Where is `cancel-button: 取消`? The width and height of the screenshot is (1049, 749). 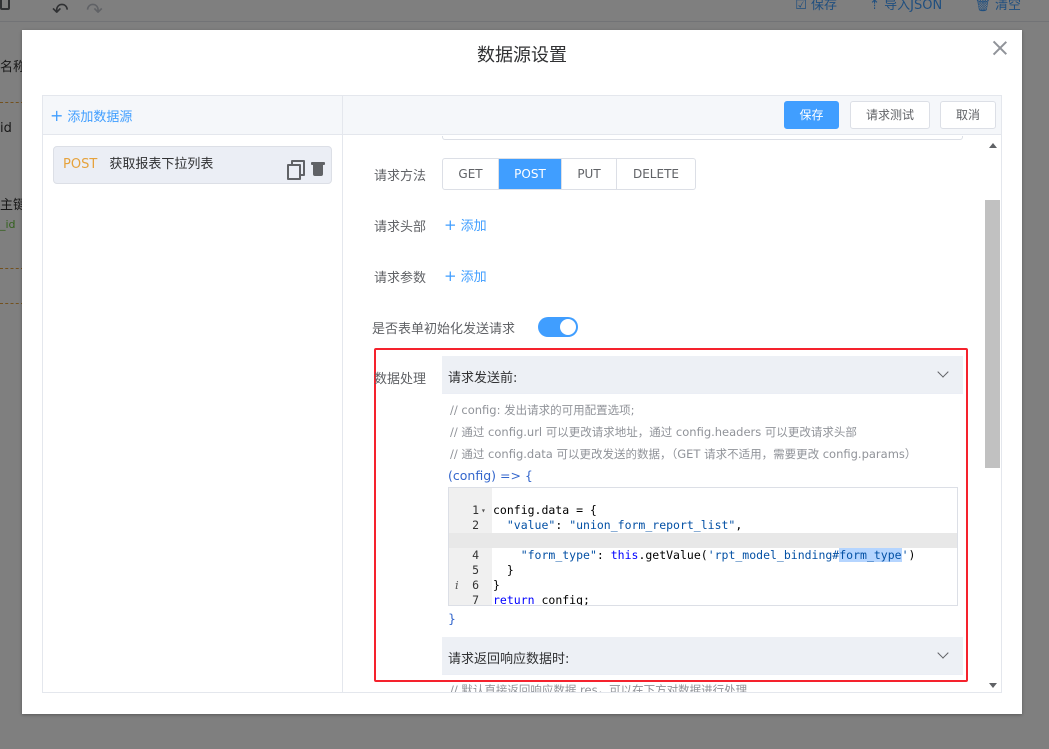
cancel-button: 取消 is located at coordinates (968, 115).